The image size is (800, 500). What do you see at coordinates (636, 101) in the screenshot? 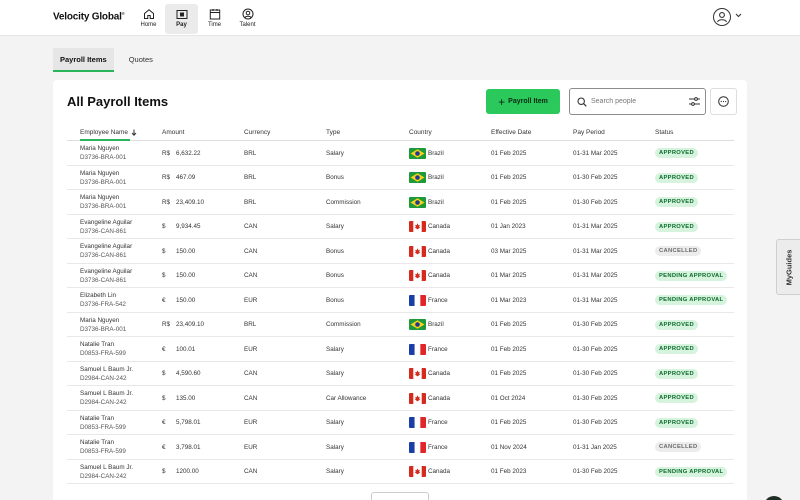
I see `search-input` at bounding box center [636, 101].